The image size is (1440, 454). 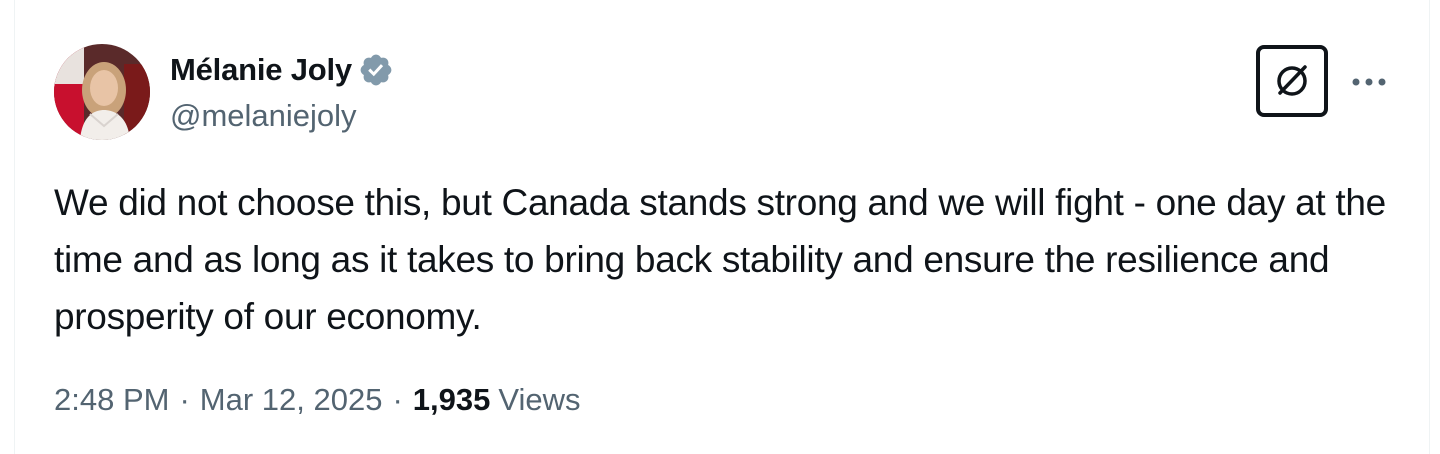 I want to click on grok-icon, so click(x=1292, y=80).